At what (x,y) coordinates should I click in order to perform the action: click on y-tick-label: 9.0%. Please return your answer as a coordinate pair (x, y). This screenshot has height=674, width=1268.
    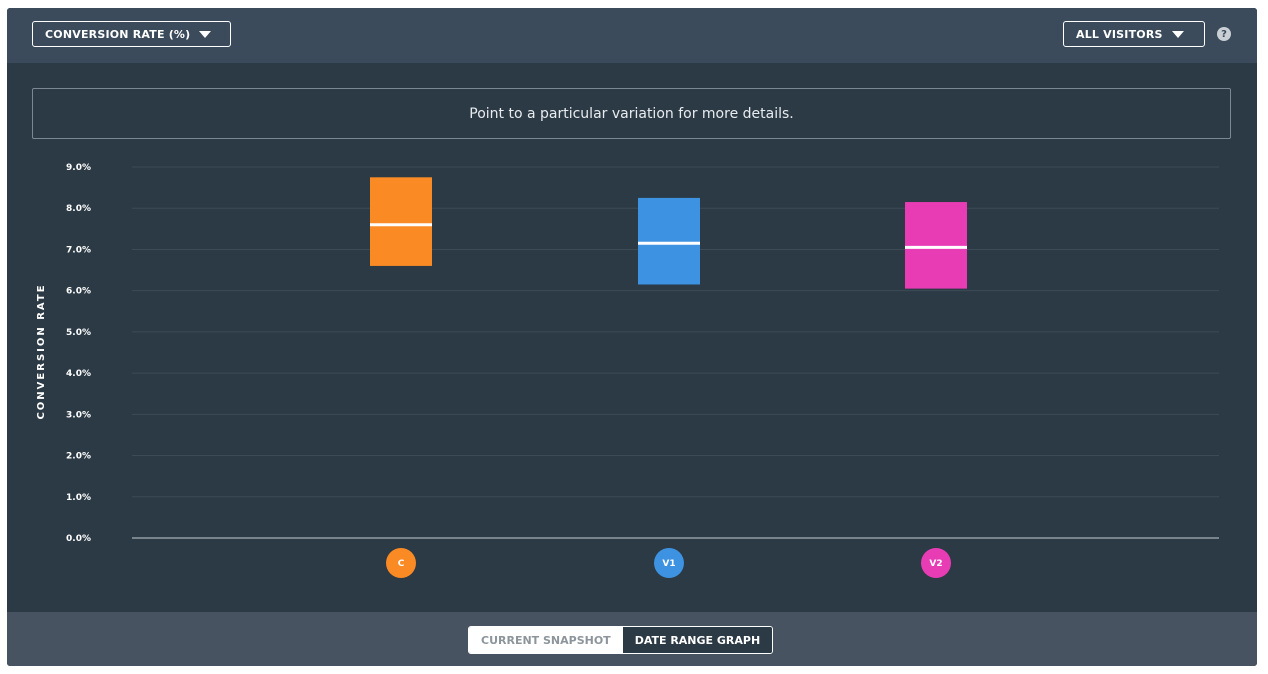
    Looking at the image, I should click on (78, 168).